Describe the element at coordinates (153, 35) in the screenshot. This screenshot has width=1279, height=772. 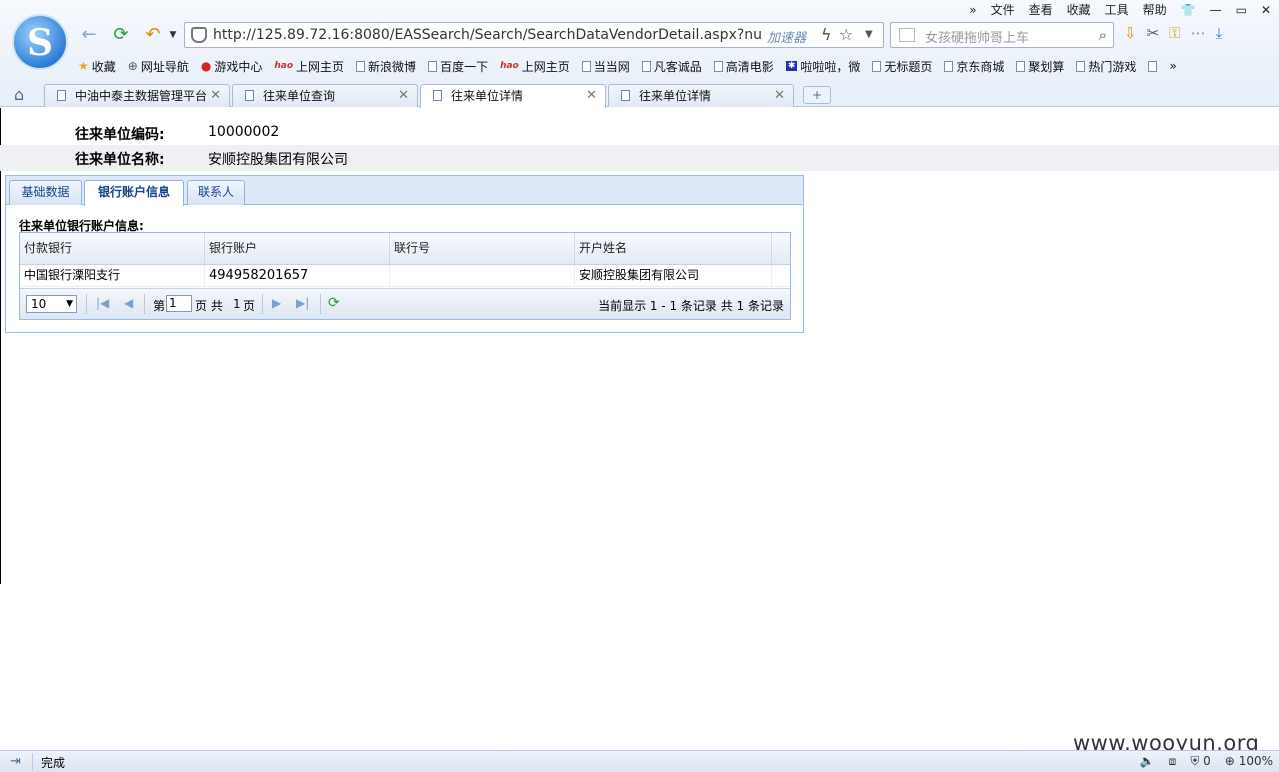
I see `undo-icon: ↶` at that location.